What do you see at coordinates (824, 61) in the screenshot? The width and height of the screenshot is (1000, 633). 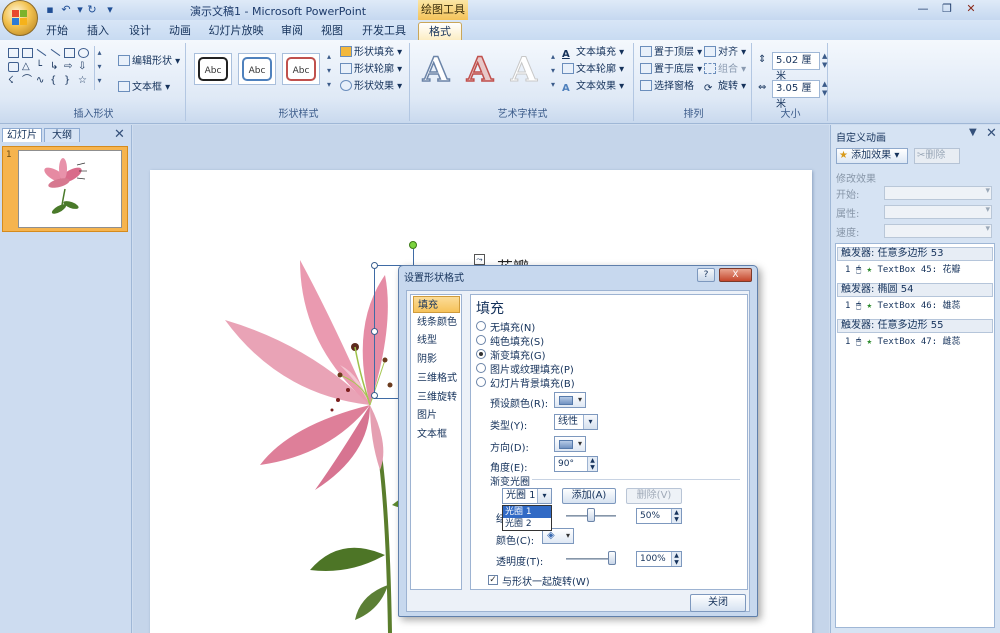 I see `height-spinner: ▲ ▼` at bounding box center [824, 61].